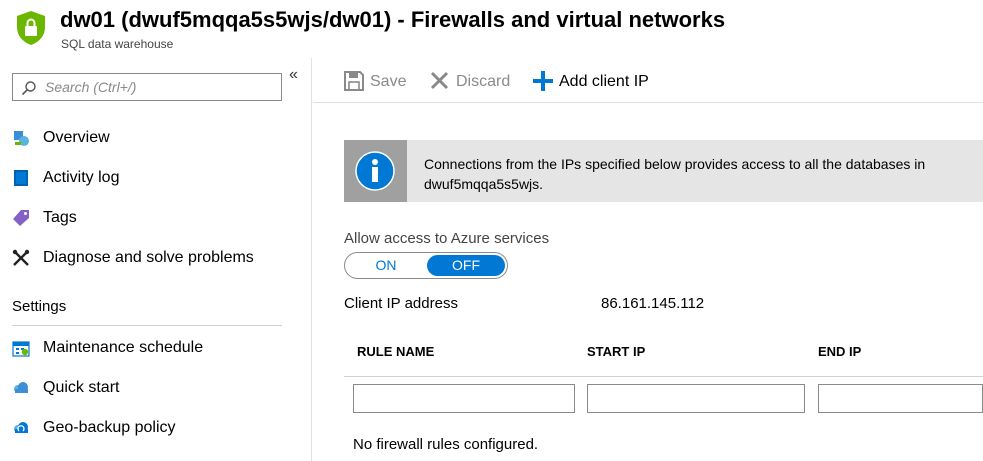 The width and height of the screenshot is (983, 461). I want to click on allow-azure-services-label: Allow access to Azure services, so click(447, 238).